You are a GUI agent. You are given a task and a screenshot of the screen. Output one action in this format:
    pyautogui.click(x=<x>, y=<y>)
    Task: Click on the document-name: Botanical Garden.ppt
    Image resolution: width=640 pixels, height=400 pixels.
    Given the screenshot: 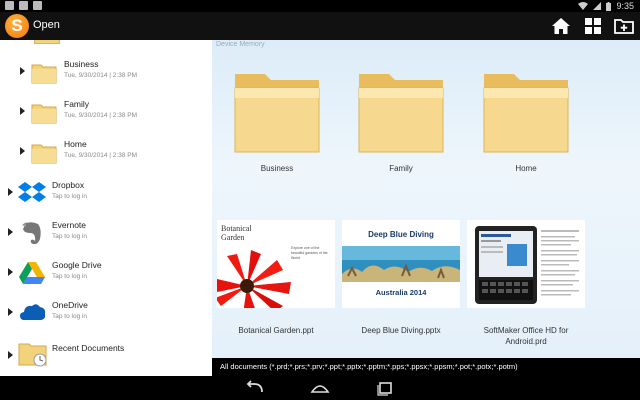 What is the action you would take?
    pyautogui.click(x=276, y=330)
    